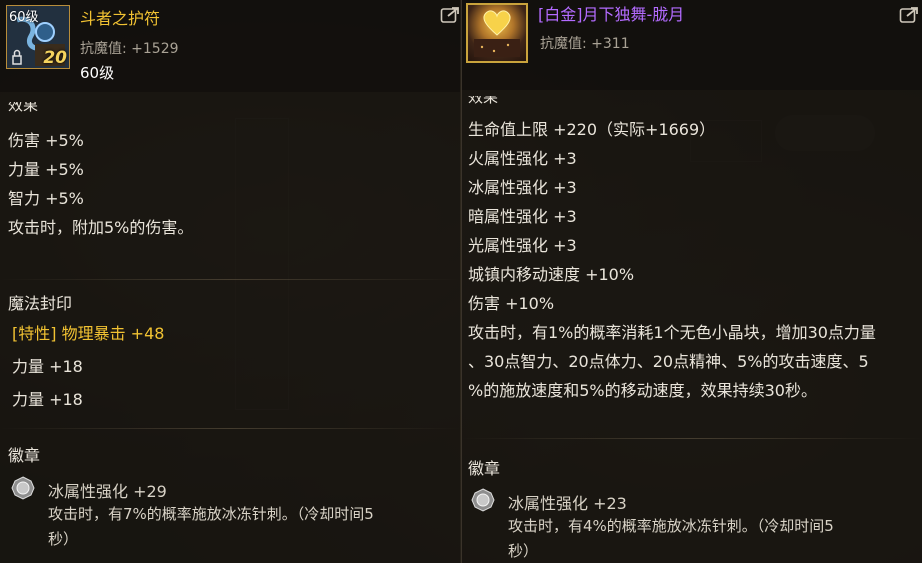 This screenshot has height=563, width=922. What do you see at coordinates (101, 227) in the screenshot?
I see `effect-line: 攻击时，附加5%的伤害。` at bounding box center [101, 227].